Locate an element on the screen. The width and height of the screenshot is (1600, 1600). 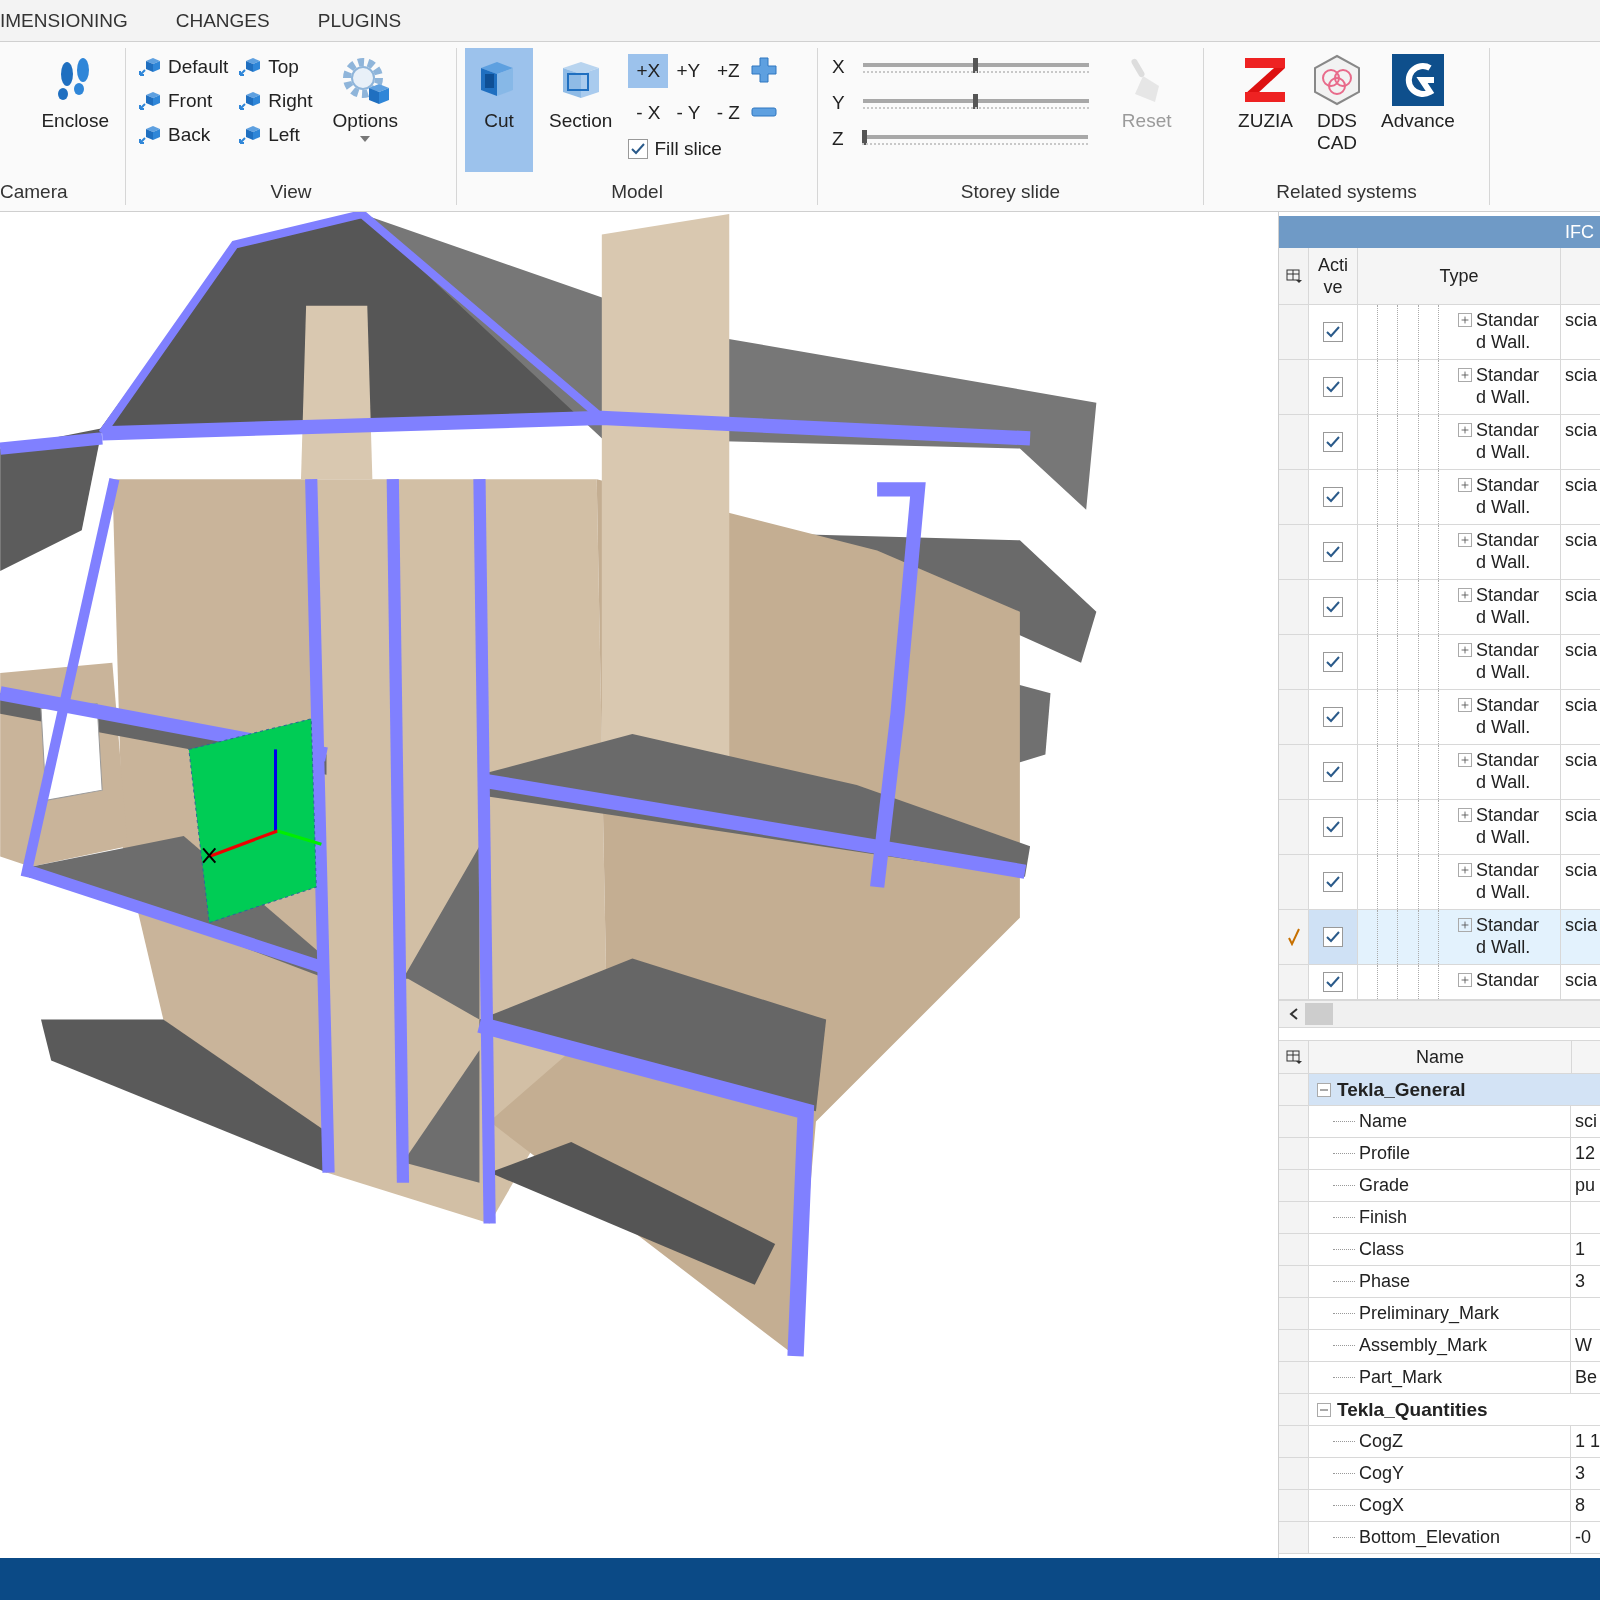
axis-button: - Z is located at coordinates (728, 113).